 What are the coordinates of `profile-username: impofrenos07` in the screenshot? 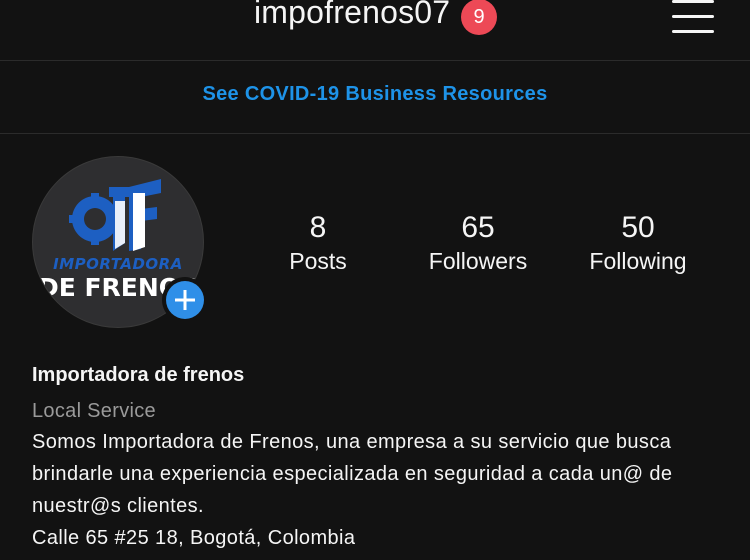 It's located at (352, 15).